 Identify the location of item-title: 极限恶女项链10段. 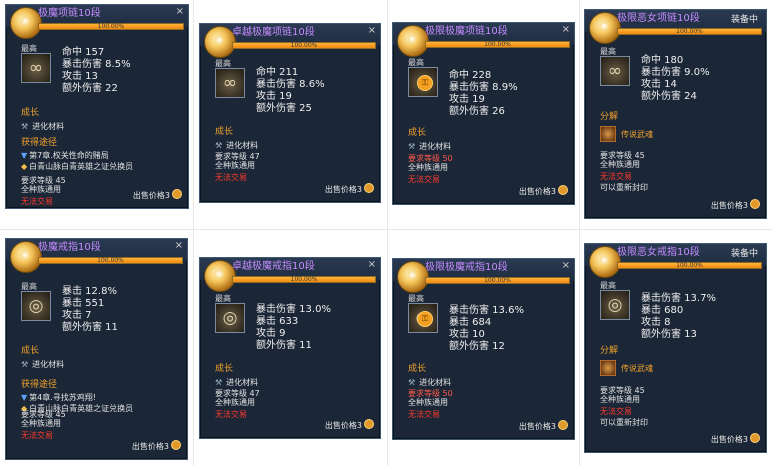
(658, 18).